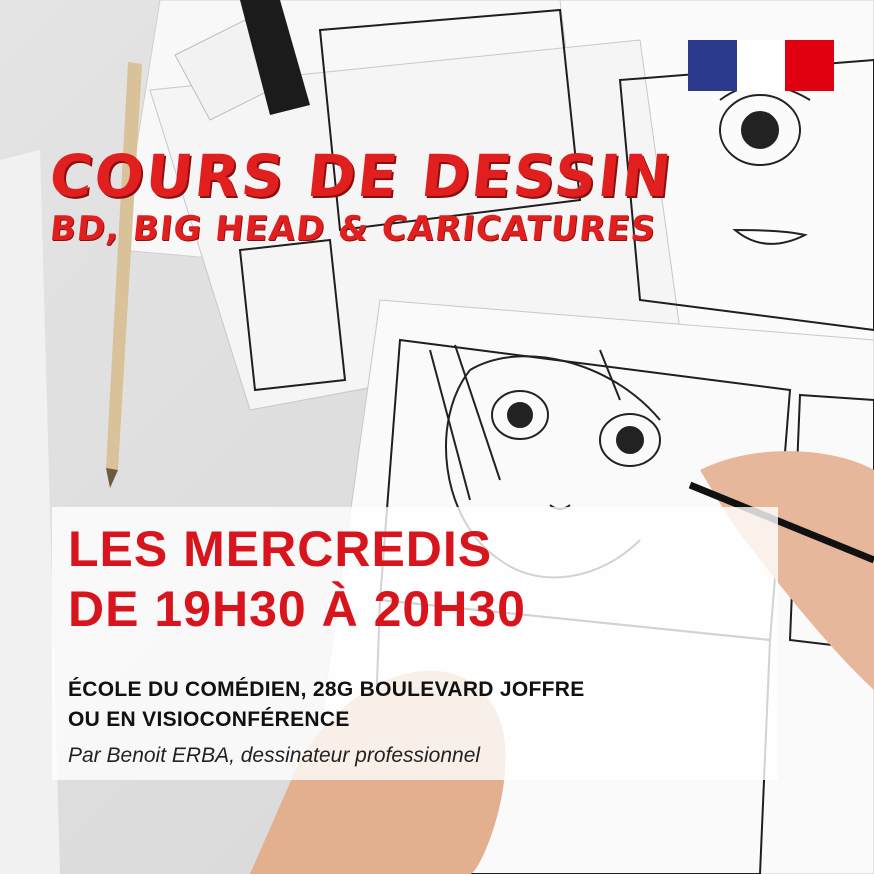  Describe the element at coordinates (361, 176) in the screenshot. I see `headline-title: COURS DE DESSIN` at that location.